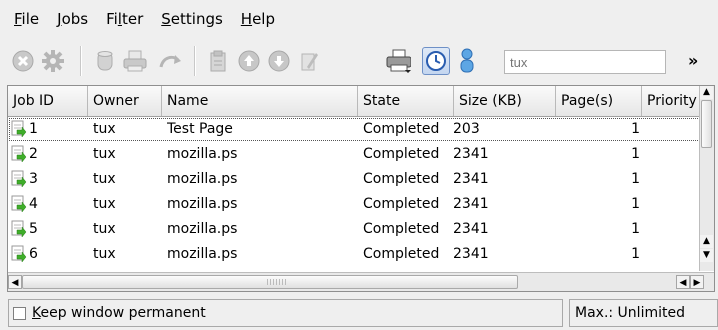  What do you see at coordinates (683, 282) in the screenshot?
I see `scroll-left-button-right: ◀` at bounding box center [683, 282].